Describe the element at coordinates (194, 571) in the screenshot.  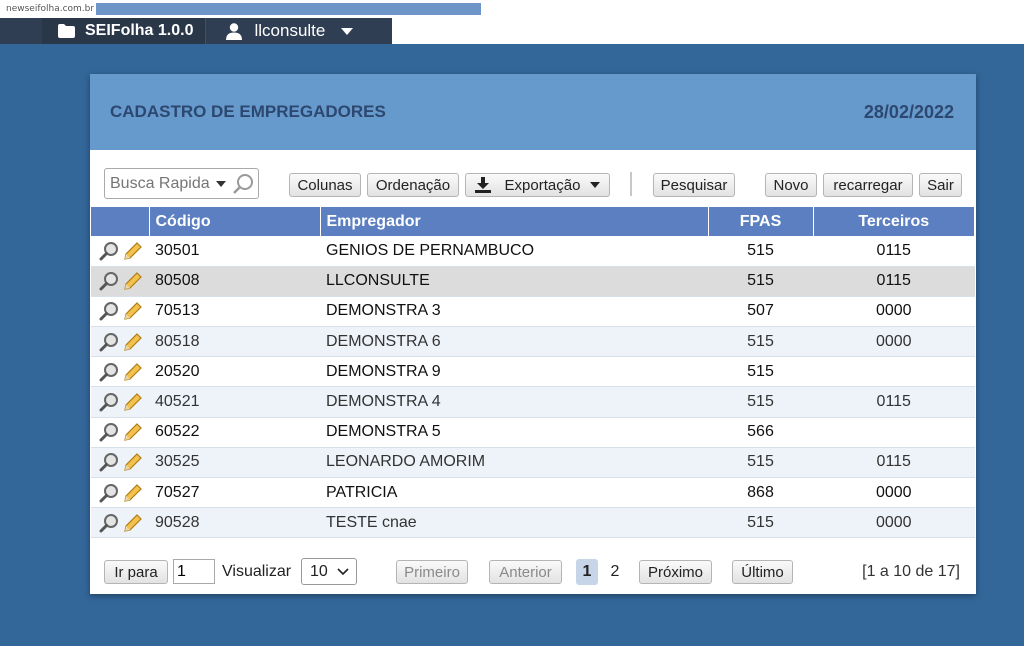
I see `page-number-input` at that location.